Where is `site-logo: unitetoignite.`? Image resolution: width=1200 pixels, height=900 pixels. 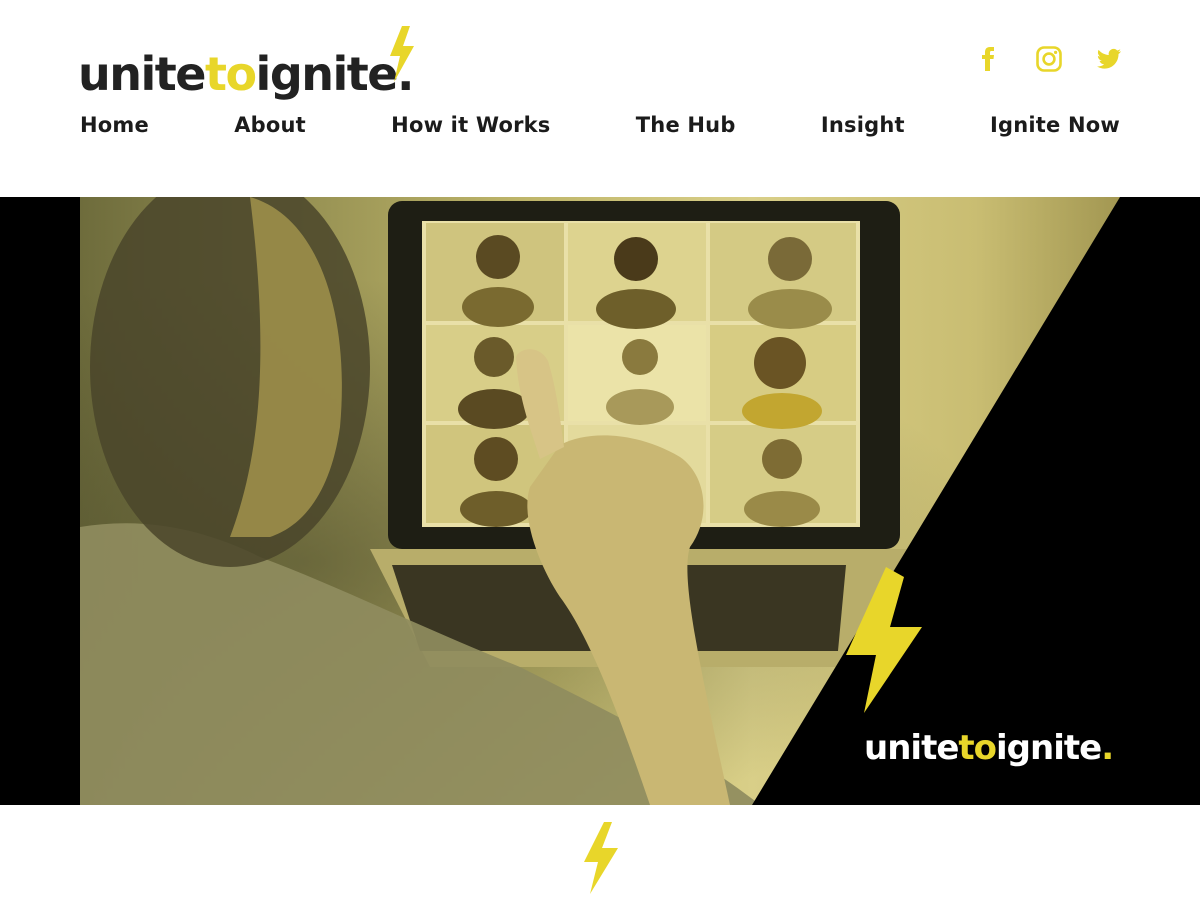
site-logo: unitetoignite. is located at coordinates (246, 74).